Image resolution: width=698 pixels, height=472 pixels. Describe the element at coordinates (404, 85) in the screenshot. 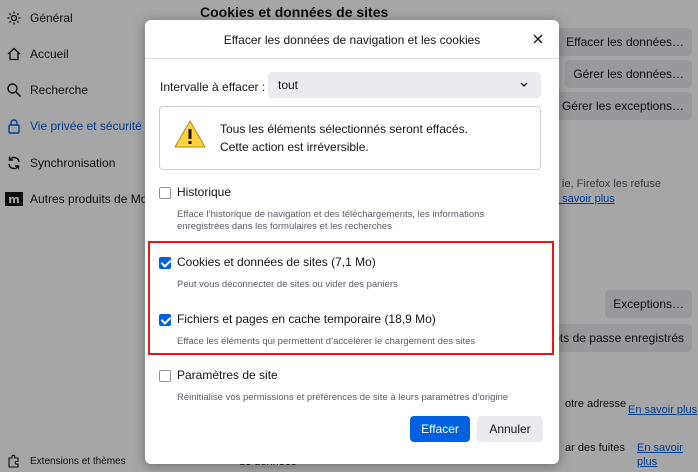

I see `range-select: tout` at that location.